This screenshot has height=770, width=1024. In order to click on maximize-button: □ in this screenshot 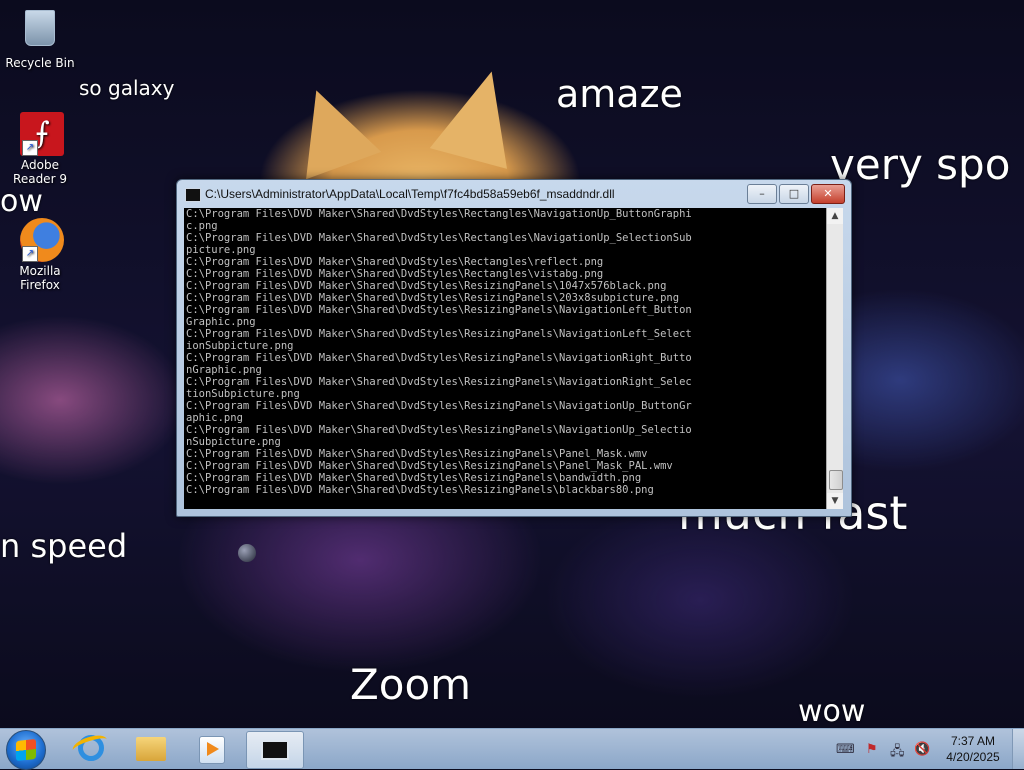, I will do `click(794, 194)`.